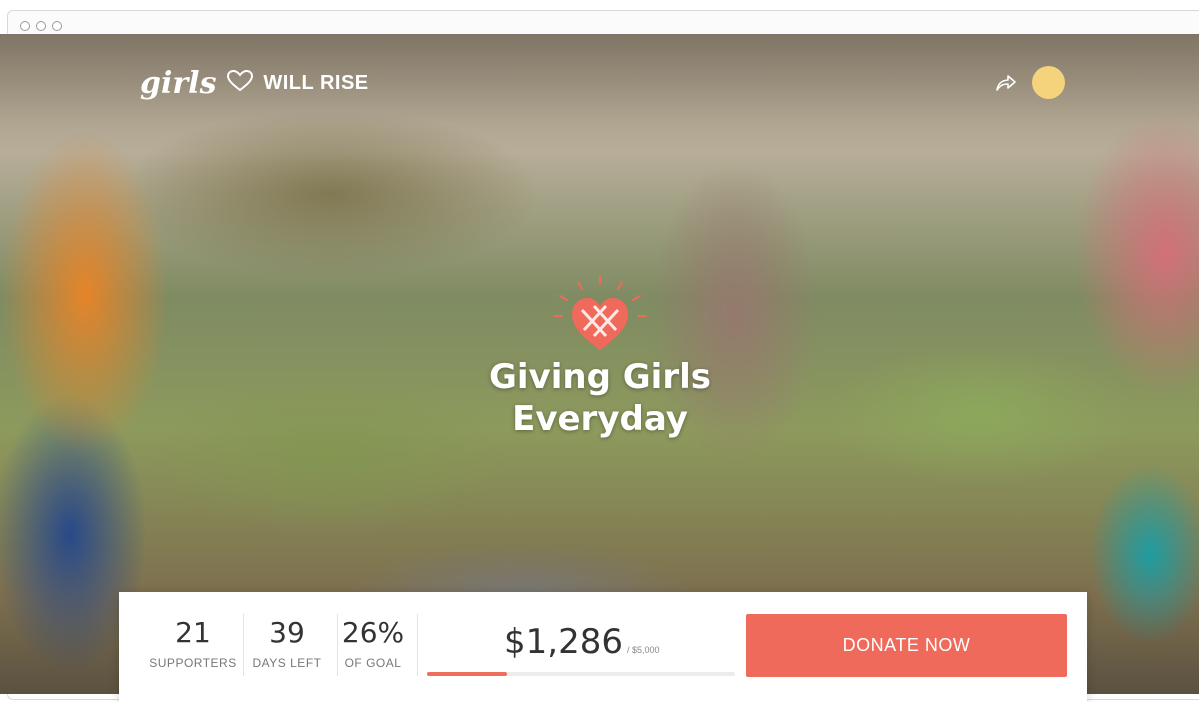  Describe the element at coordinates (600, 398) in the screenshot. I see `hero-headline: Giving Girls Everyday` at that location.